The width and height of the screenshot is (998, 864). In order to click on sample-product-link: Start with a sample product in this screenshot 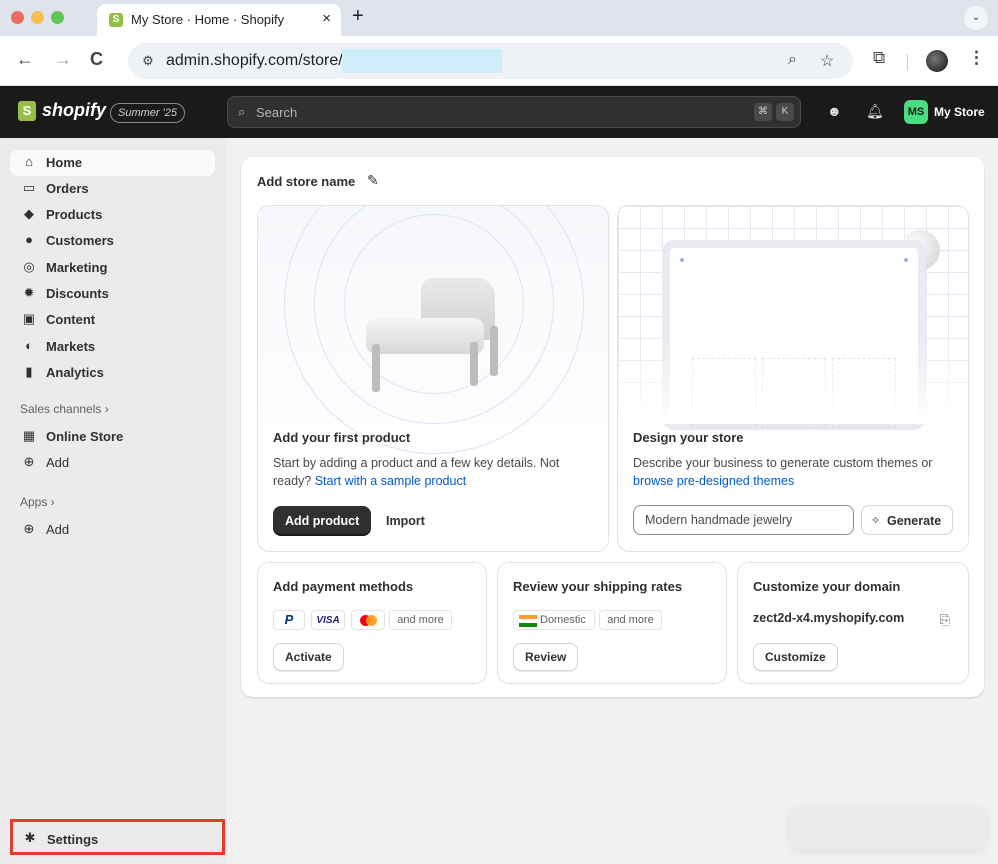, I will do `click(390, 481)`.